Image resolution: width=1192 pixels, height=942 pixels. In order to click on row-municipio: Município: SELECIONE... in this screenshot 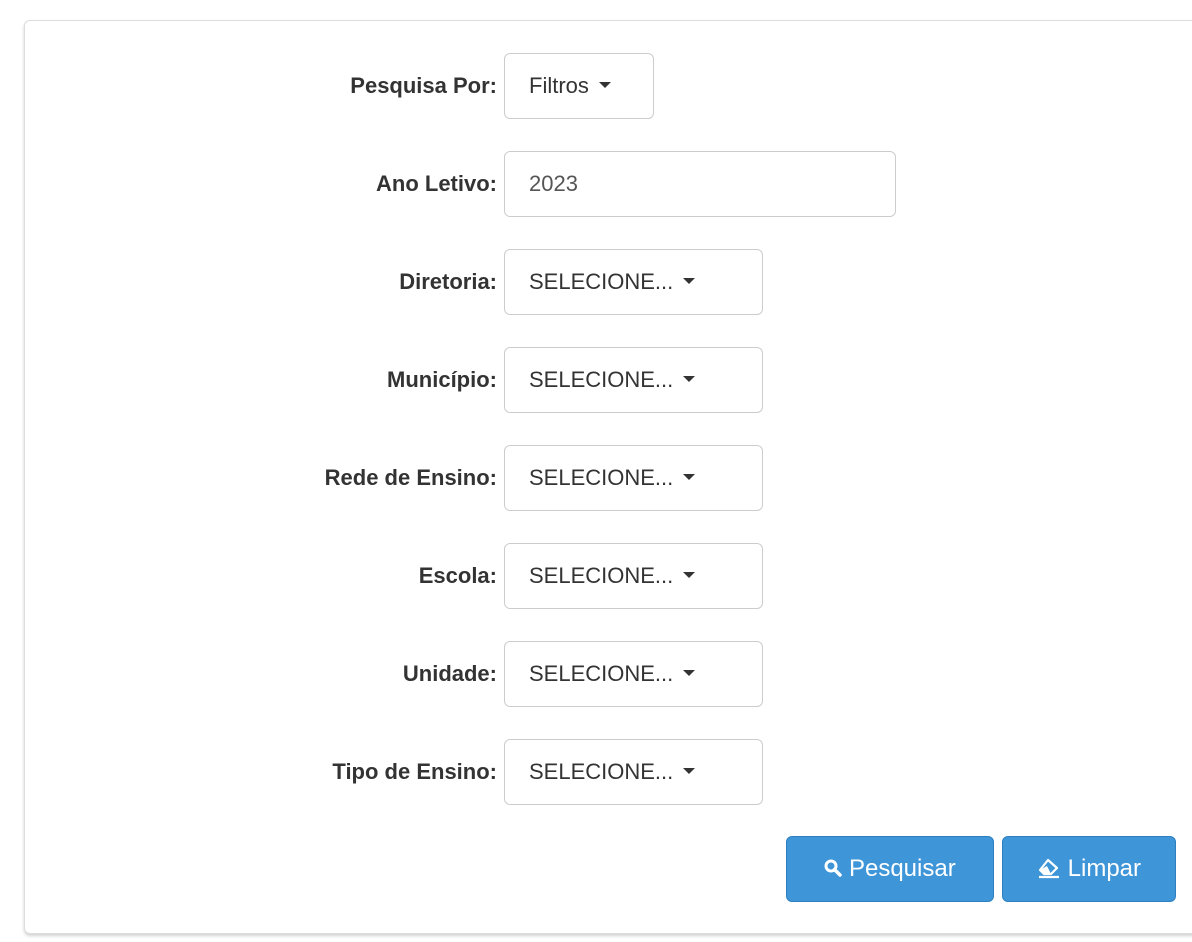, I will do `click(608, 380)`.